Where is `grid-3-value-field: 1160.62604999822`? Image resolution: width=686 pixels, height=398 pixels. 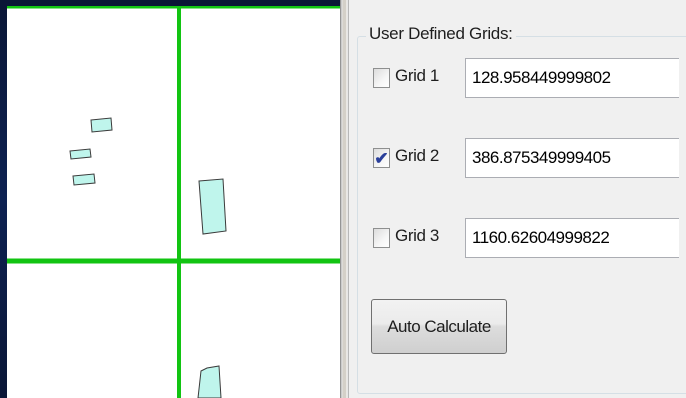
grid-3-value-field: 1160.62604999822 is located at coordinates (572, 238).